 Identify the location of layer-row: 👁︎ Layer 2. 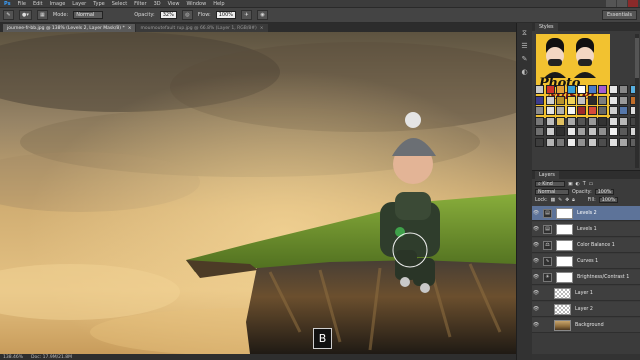
(586, 309).